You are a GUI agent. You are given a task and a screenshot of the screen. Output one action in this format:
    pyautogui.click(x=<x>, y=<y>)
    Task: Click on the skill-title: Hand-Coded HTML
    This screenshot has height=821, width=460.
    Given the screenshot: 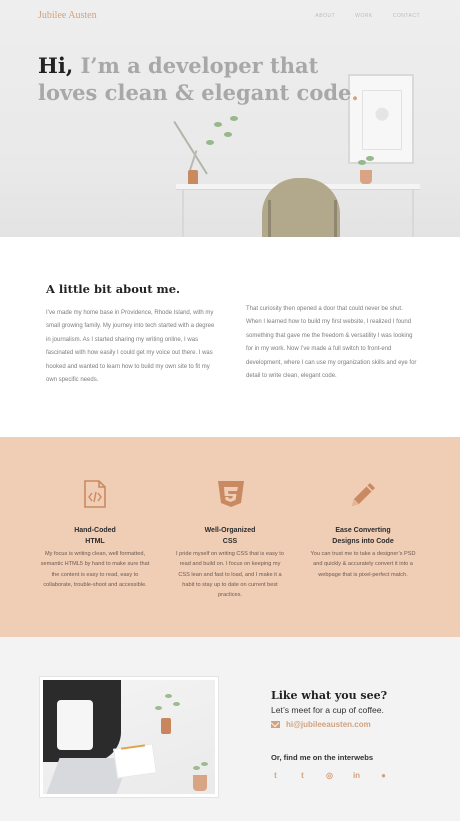 What is the action you would take?
    pyautogui.click(x=95, y=536)
    